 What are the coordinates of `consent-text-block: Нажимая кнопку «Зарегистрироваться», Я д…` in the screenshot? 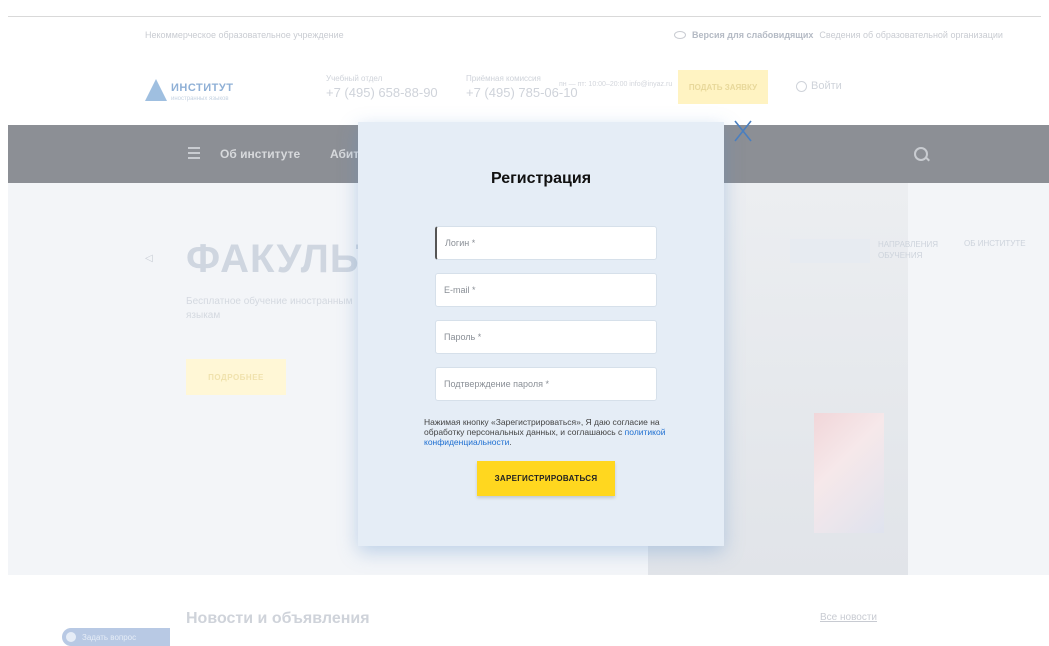 It's located at (545, 432).